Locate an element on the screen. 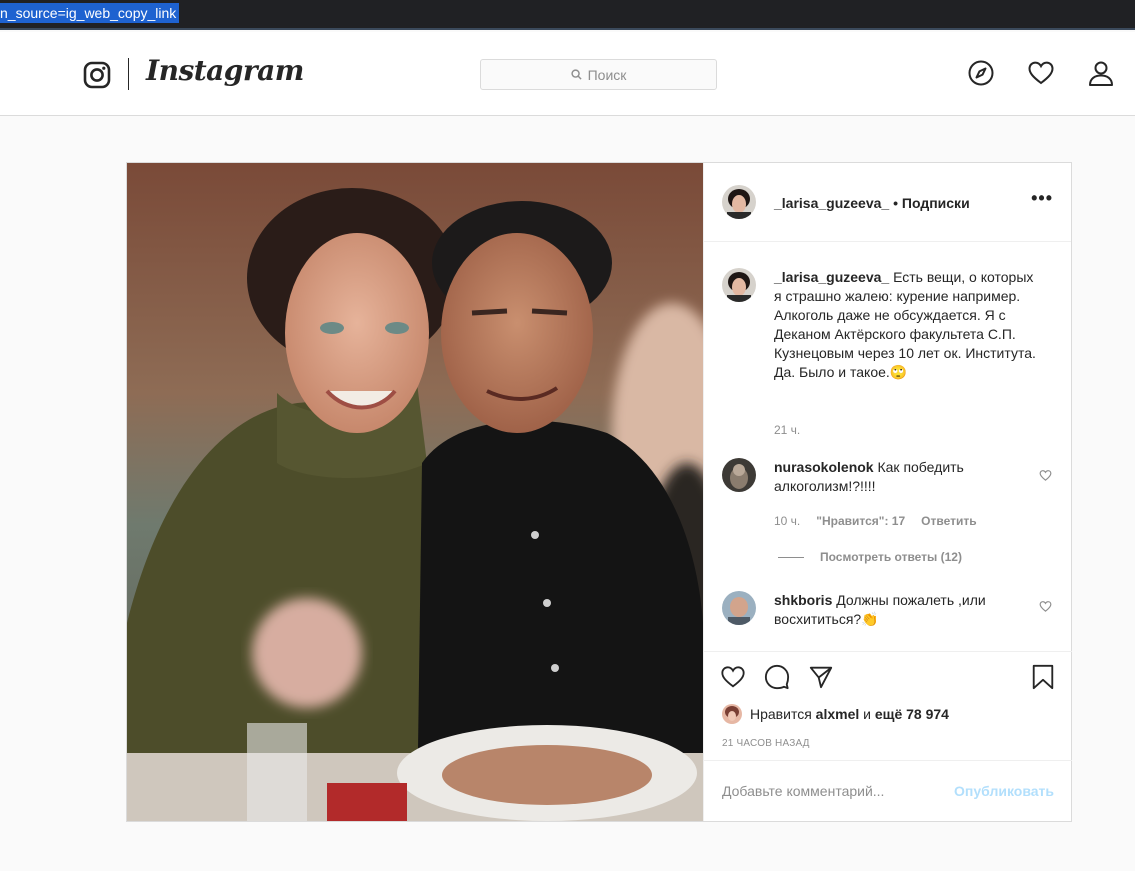 Image resolution: width=1135 pixels, height=871 pixels. explore-icon is located at coordinates (981, 73).